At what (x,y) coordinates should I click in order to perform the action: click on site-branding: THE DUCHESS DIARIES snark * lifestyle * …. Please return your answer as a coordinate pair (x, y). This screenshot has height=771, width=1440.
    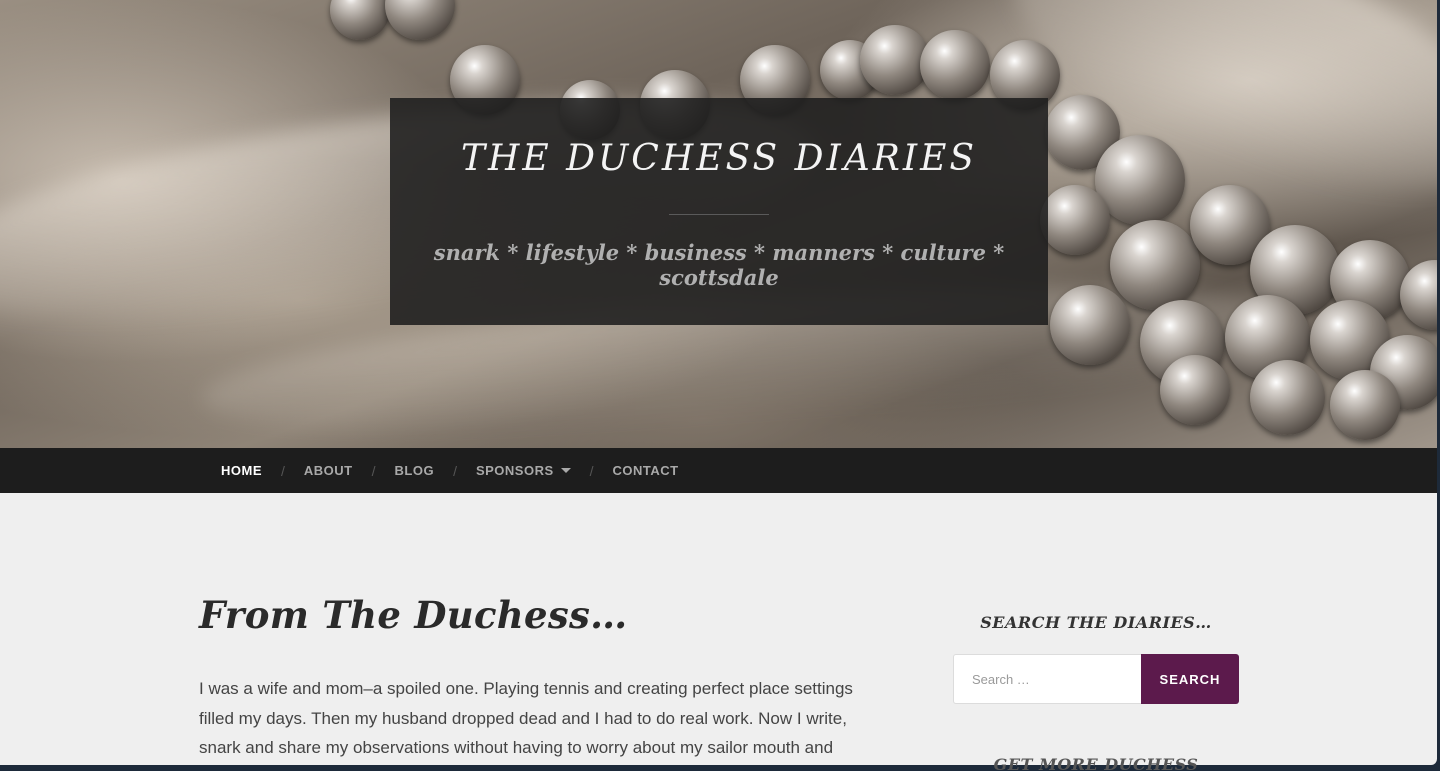
    Looking at the image, I should click on (719, 211).